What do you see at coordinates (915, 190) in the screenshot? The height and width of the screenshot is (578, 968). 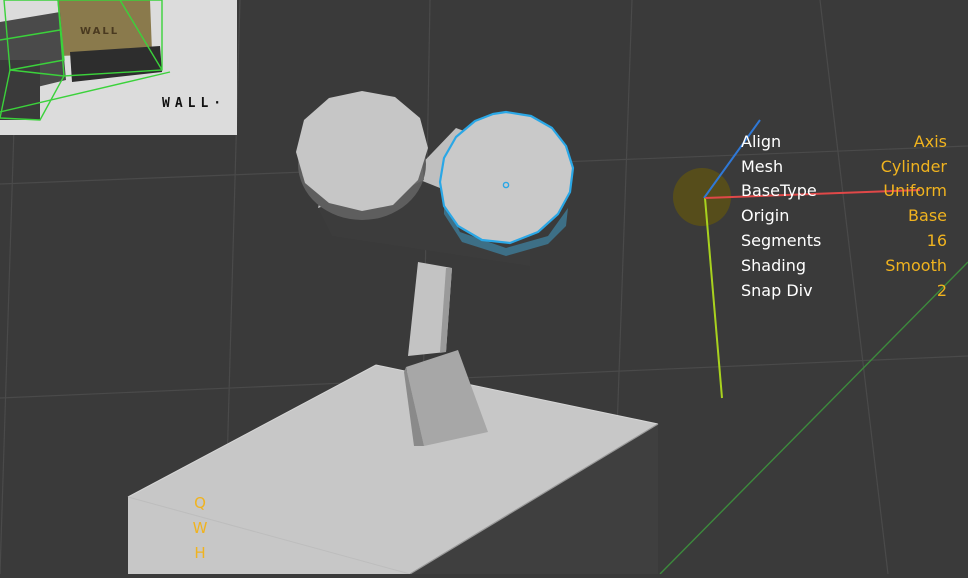 I see `panel-value: Uniform` at bounding box center [915, 190].